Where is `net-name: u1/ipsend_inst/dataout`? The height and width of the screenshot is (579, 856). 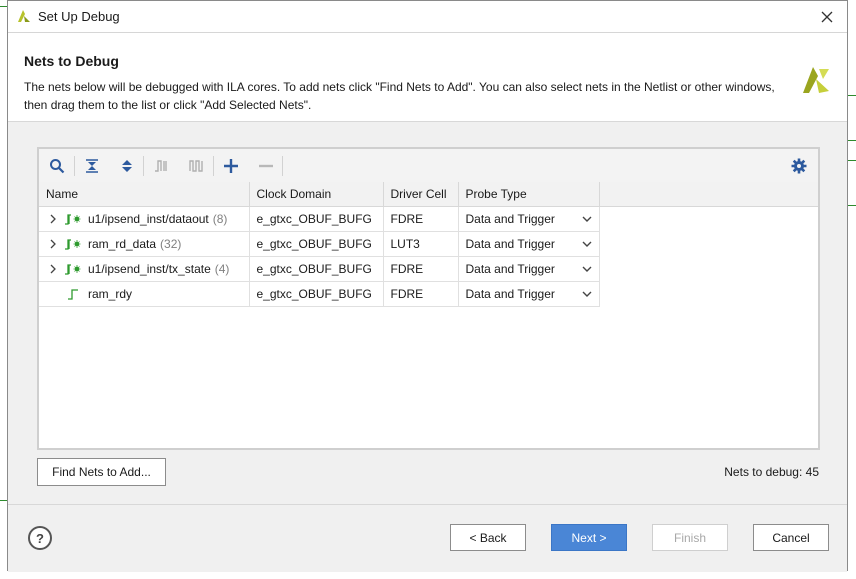
net-name: u1/ipsend_inst/dataout is located at coordinates (148, 218).